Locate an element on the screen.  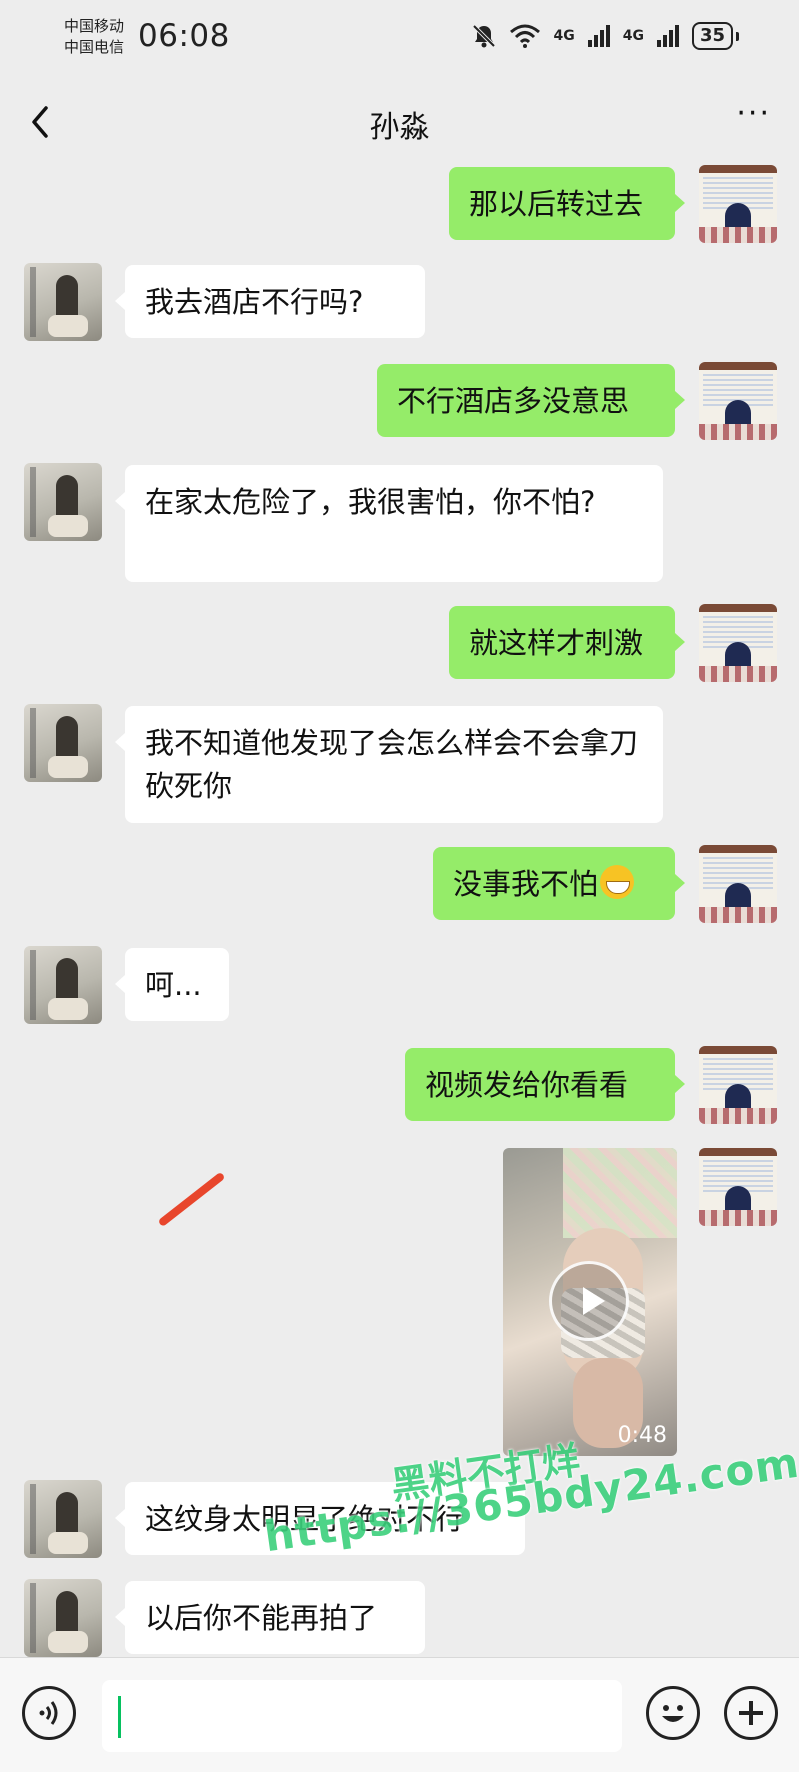
voice-button is located at coordinates (49, 1713).